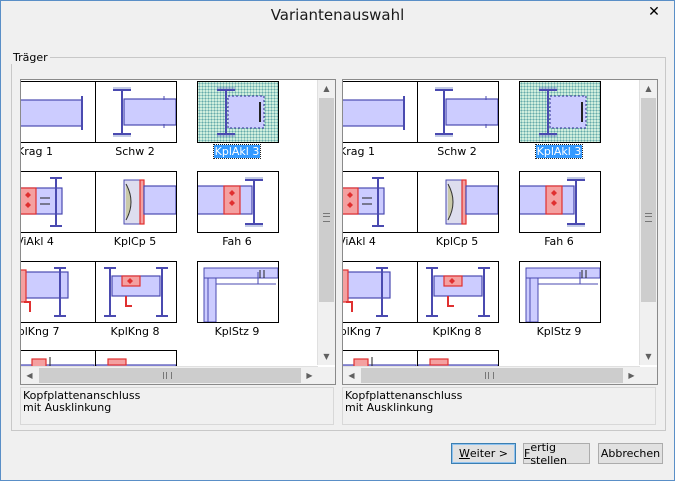 The image size is (675, 481). I want to click on close-icon: ✕, so click(654, 11).